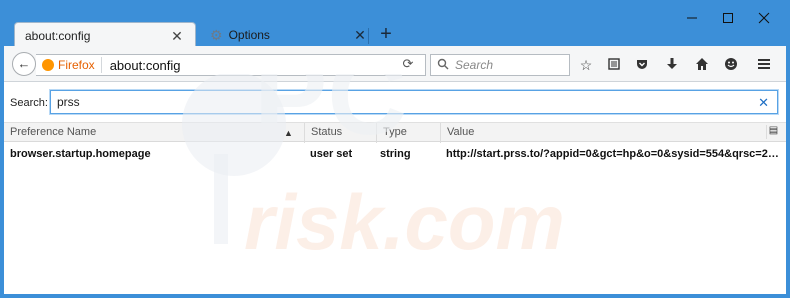 The image size is (790, 298). Describe the element at coordinates (24, 64) in the screenshot. I see `back-arrow-icon: ←` at that location.